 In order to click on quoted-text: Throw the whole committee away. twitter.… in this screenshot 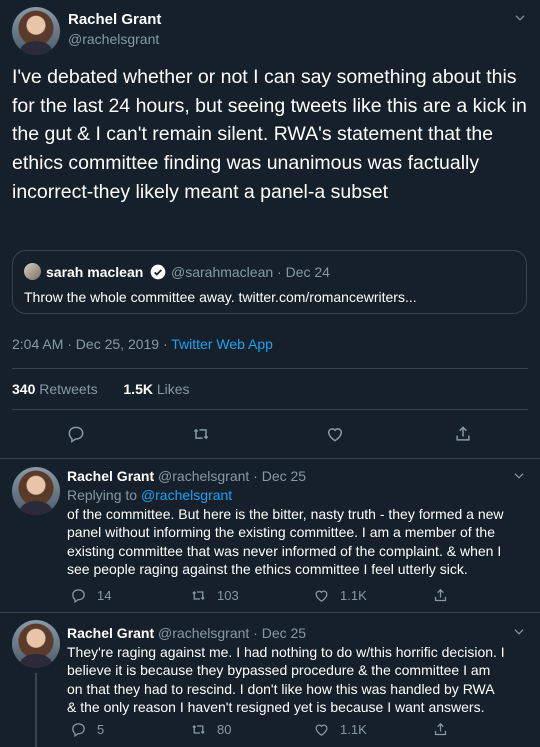, I will do `click(220, 297)`.